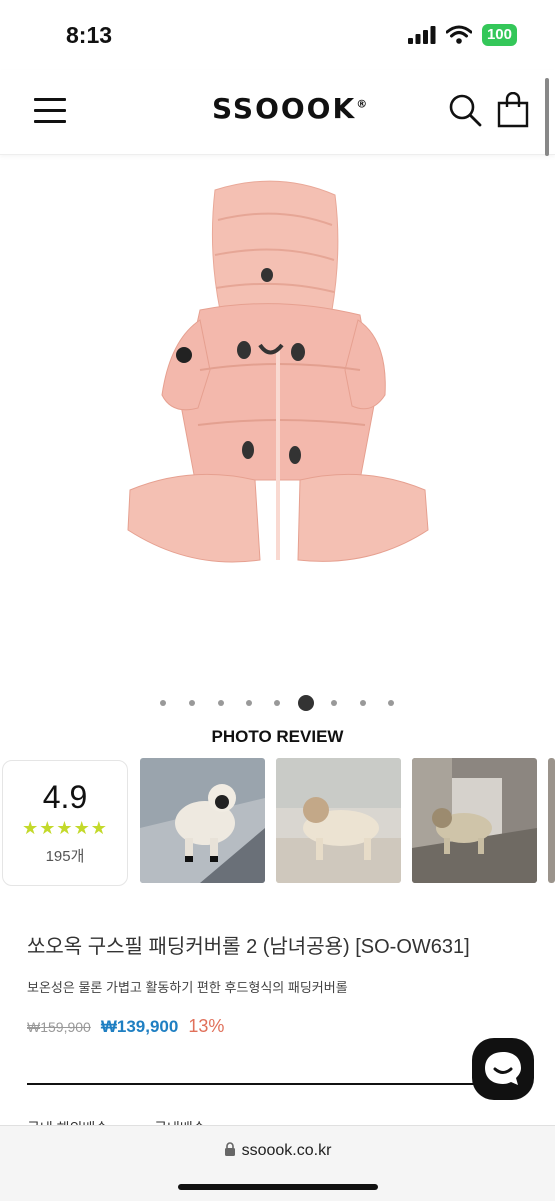 This screenshot has width=555, height=1201. I want to click on address-bar: ssoook.co.kr, so click(277, 1151).